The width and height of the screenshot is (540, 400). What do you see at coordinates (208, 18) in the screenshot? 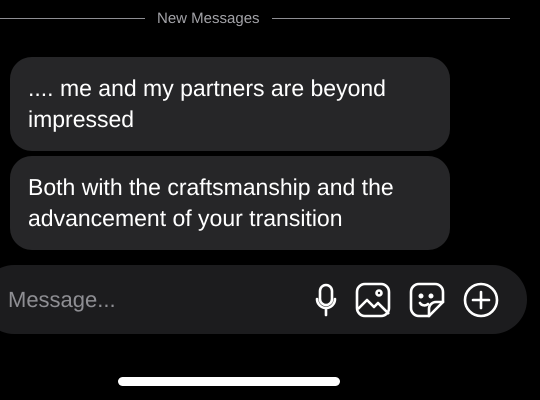
I see `new-messages-label: New Messages` at bounding box center [208, 18].